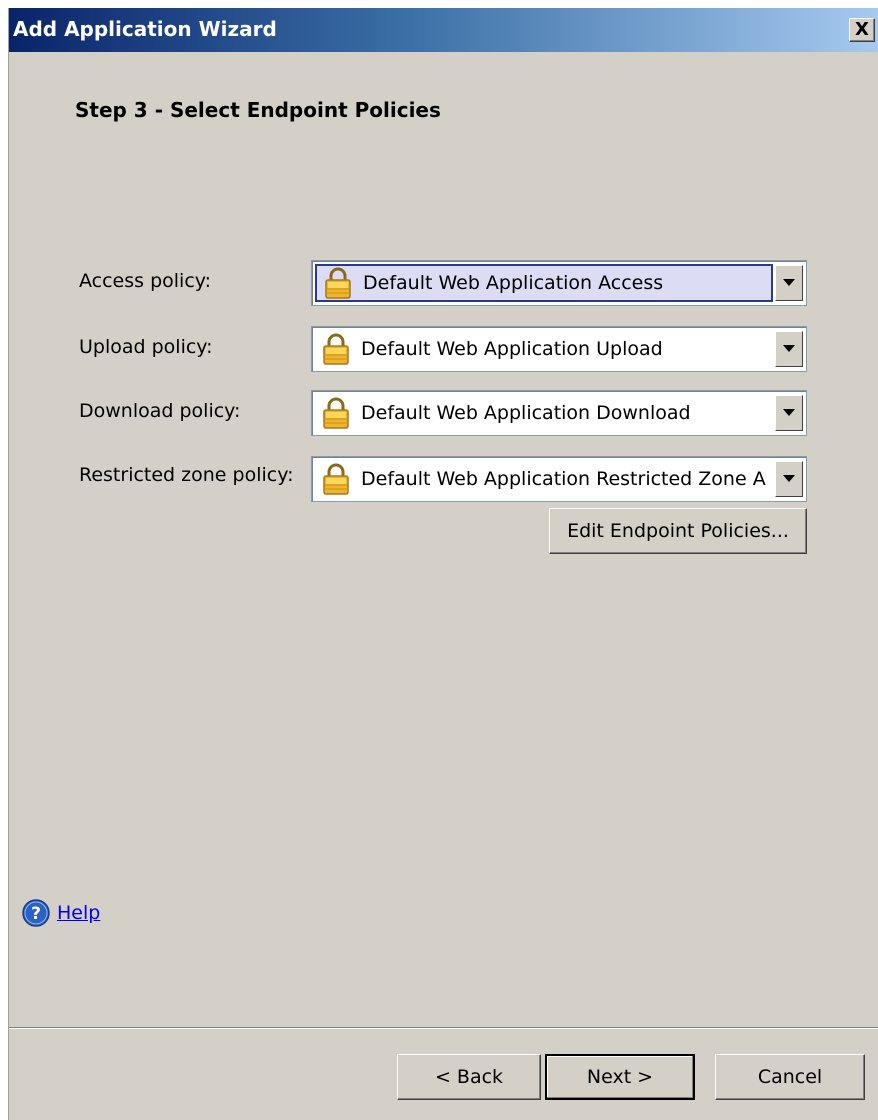 Image resolution: width=878 pixels, height=1120 pixels. What do you see at coordinates (443, 1028) in the screenshot?
I see `footer-divider` at bounding box center [443, 1028].